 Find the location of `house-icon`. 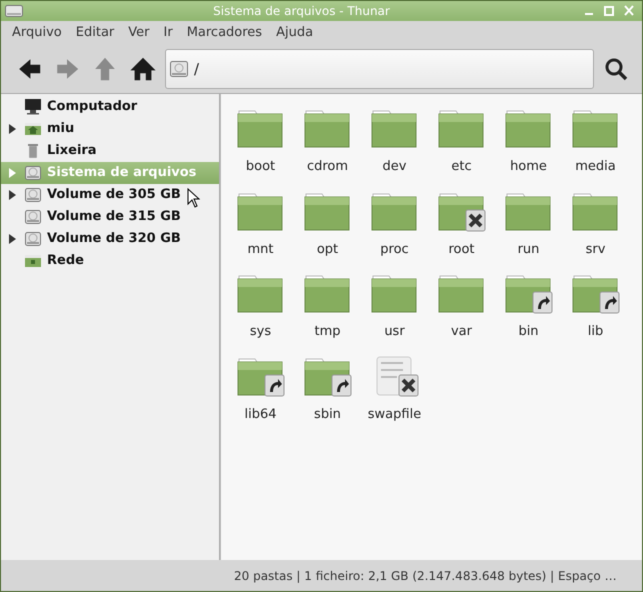

house-icon is located at coordinates (143, 69).